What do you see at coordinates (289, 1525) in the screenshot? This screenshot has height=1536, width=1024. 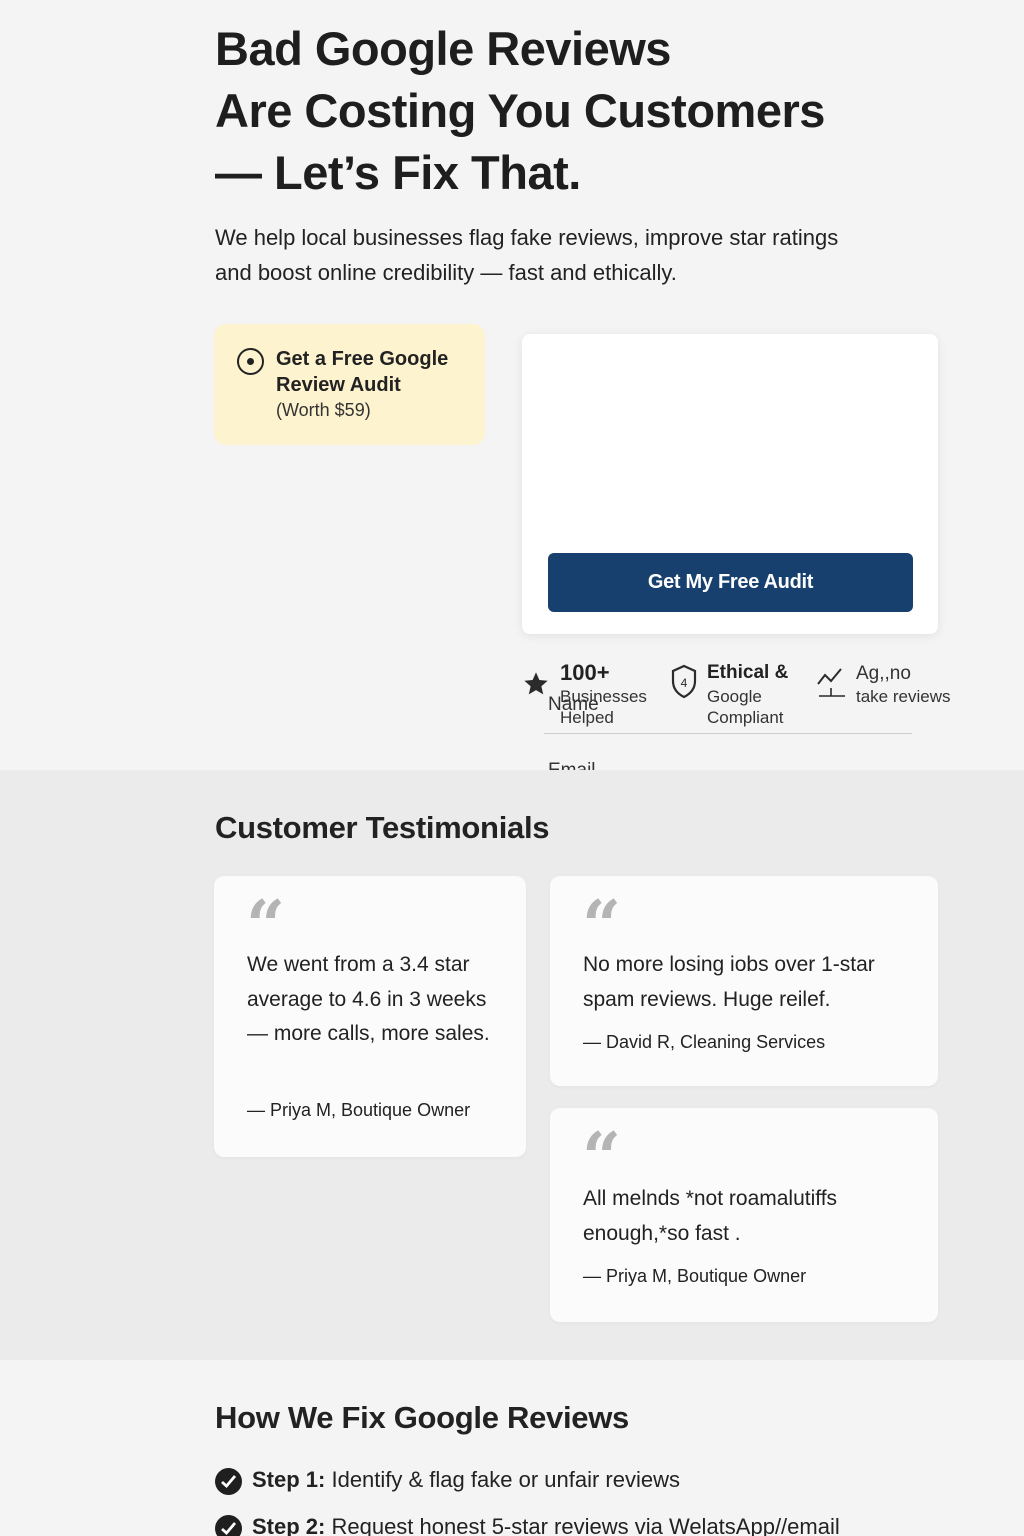 I see `step-label: Step 2:` at bounding box center [289, 1525].